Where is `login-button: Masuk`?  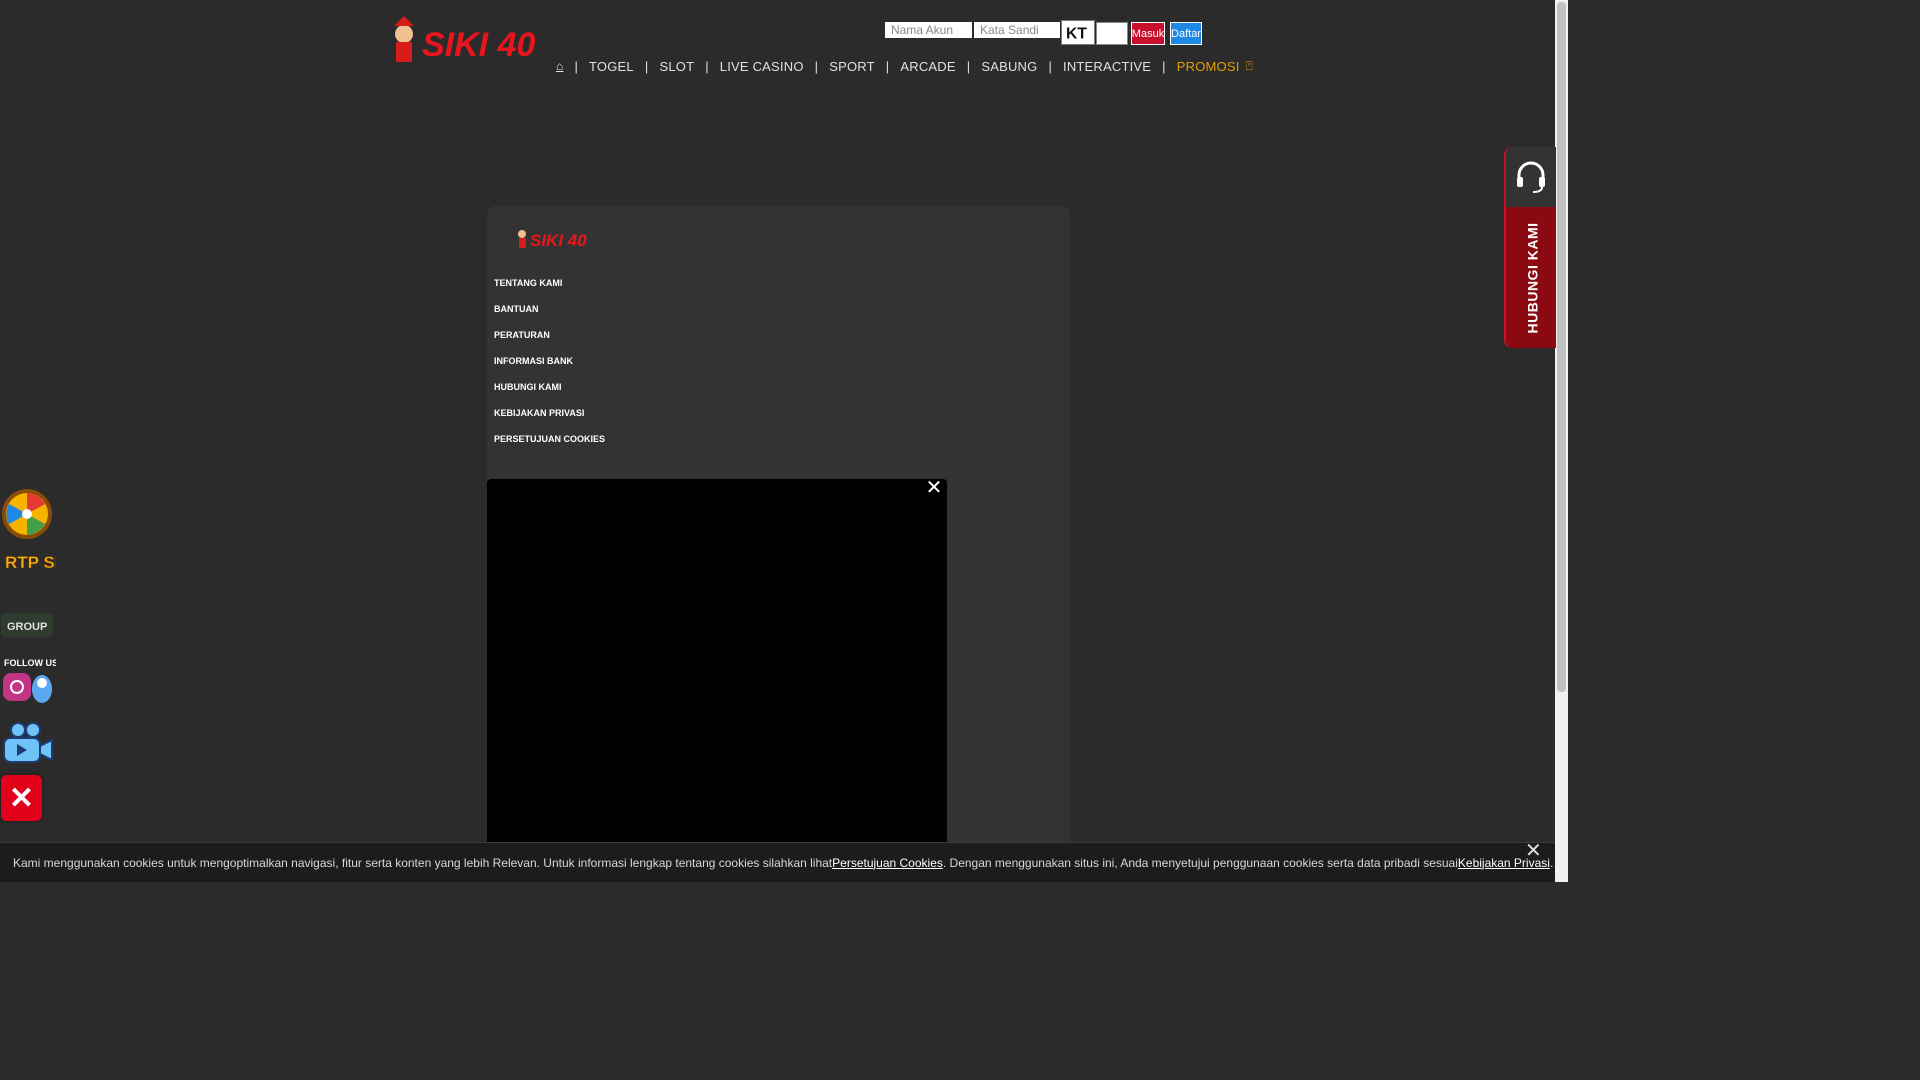
login-button: Masuk is located at coordinates (1148, 33).